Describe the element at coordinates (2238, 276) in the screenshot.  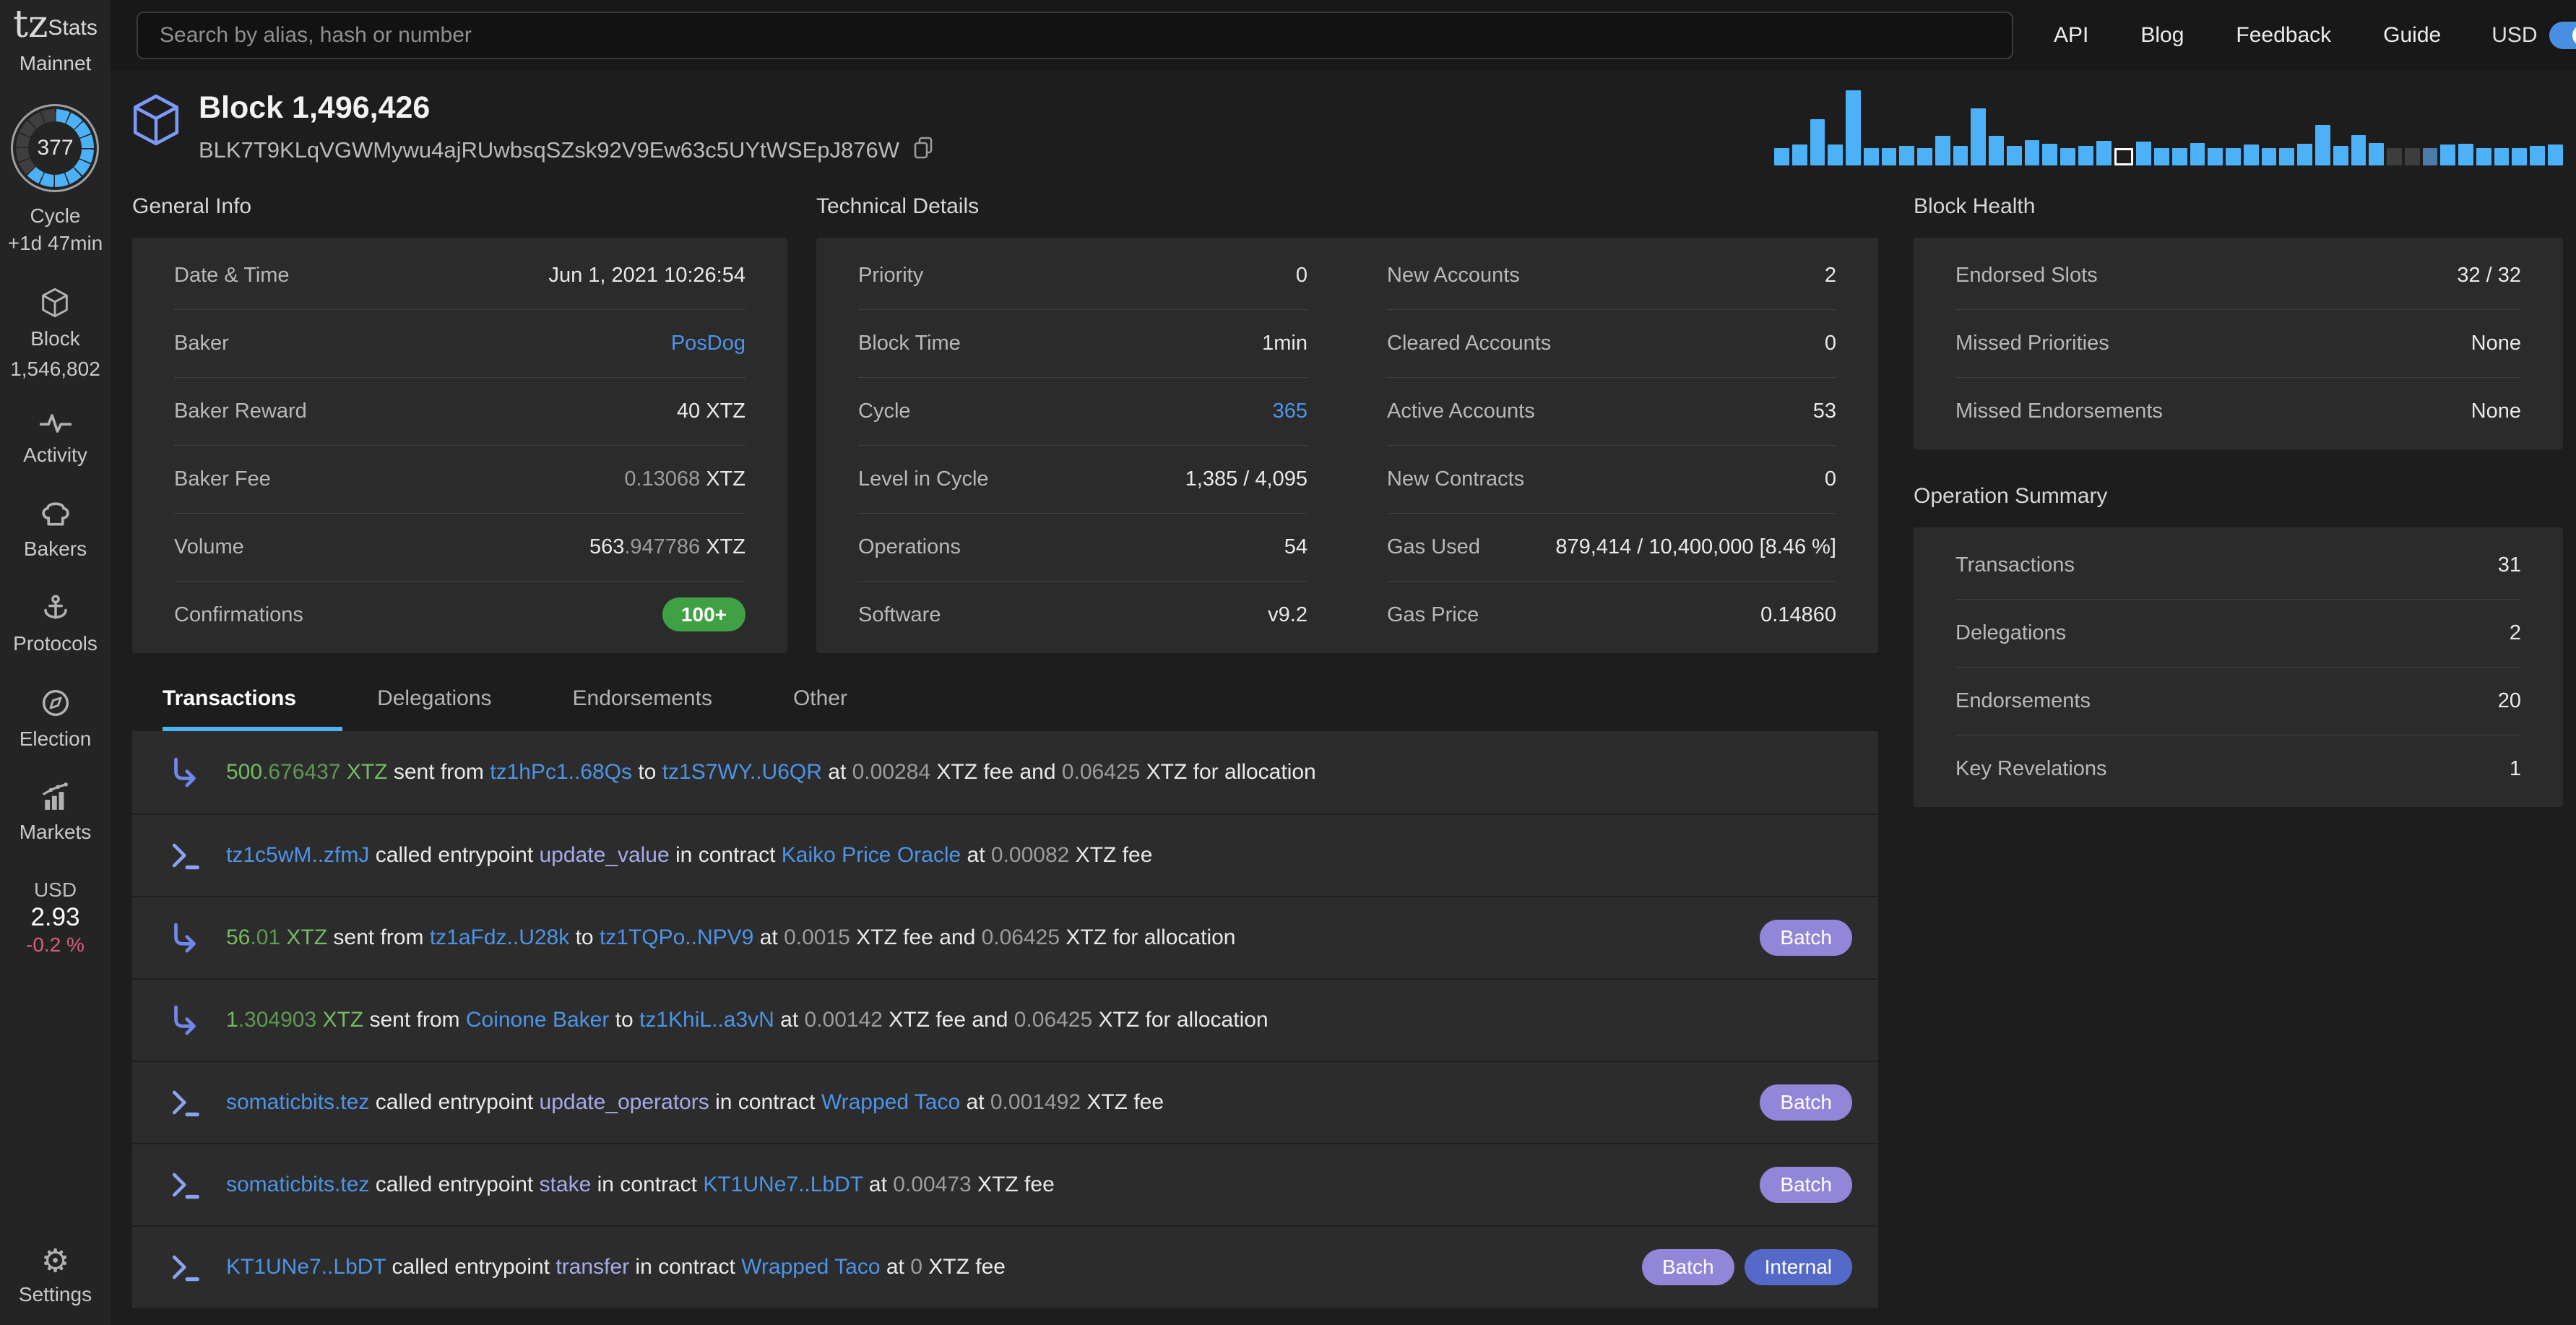
I see `info-row: Endorsed Slots 32 / 32` at that location.